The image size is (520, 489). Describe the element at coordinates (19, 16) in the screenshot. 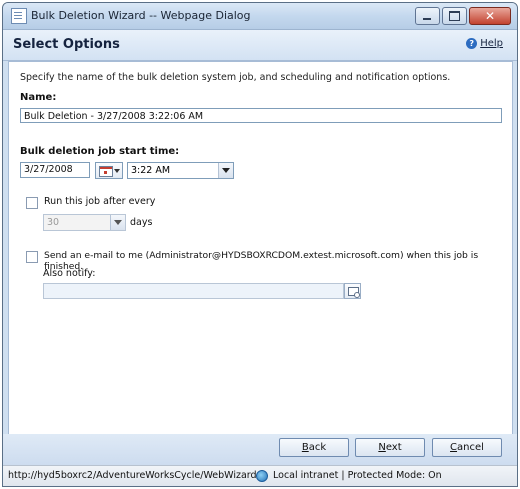

I see `page-icon` at that location.